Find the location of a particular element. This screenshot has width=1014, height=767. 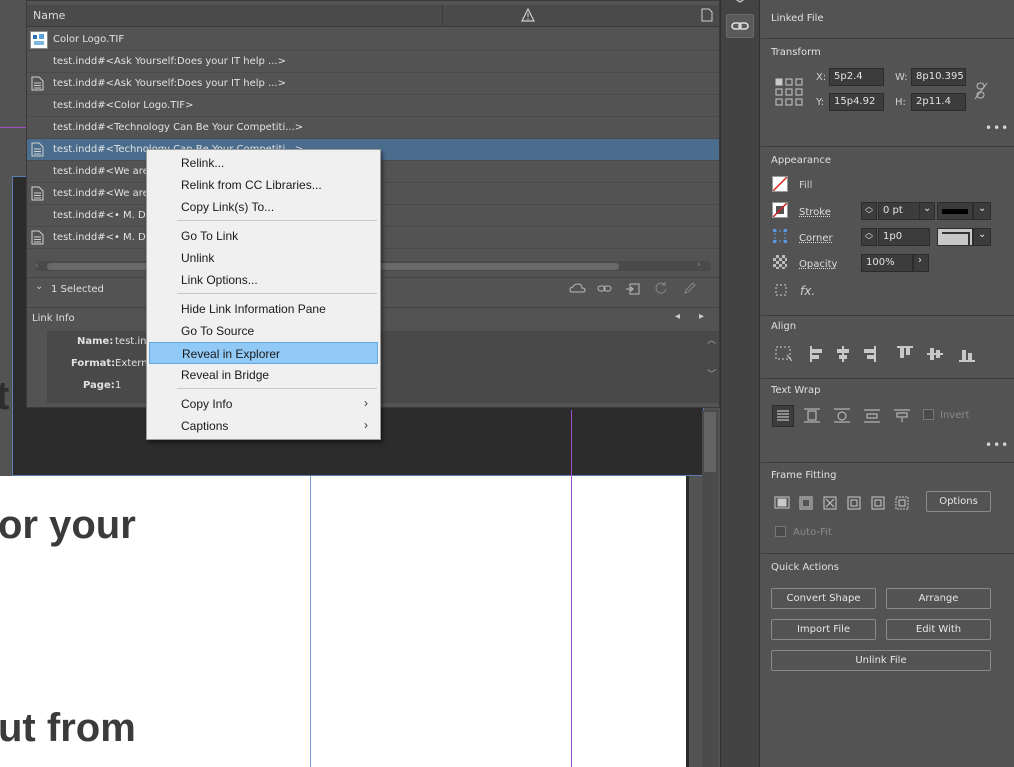

menu-item-captions: Captions › is located at coordinates (263, 426).